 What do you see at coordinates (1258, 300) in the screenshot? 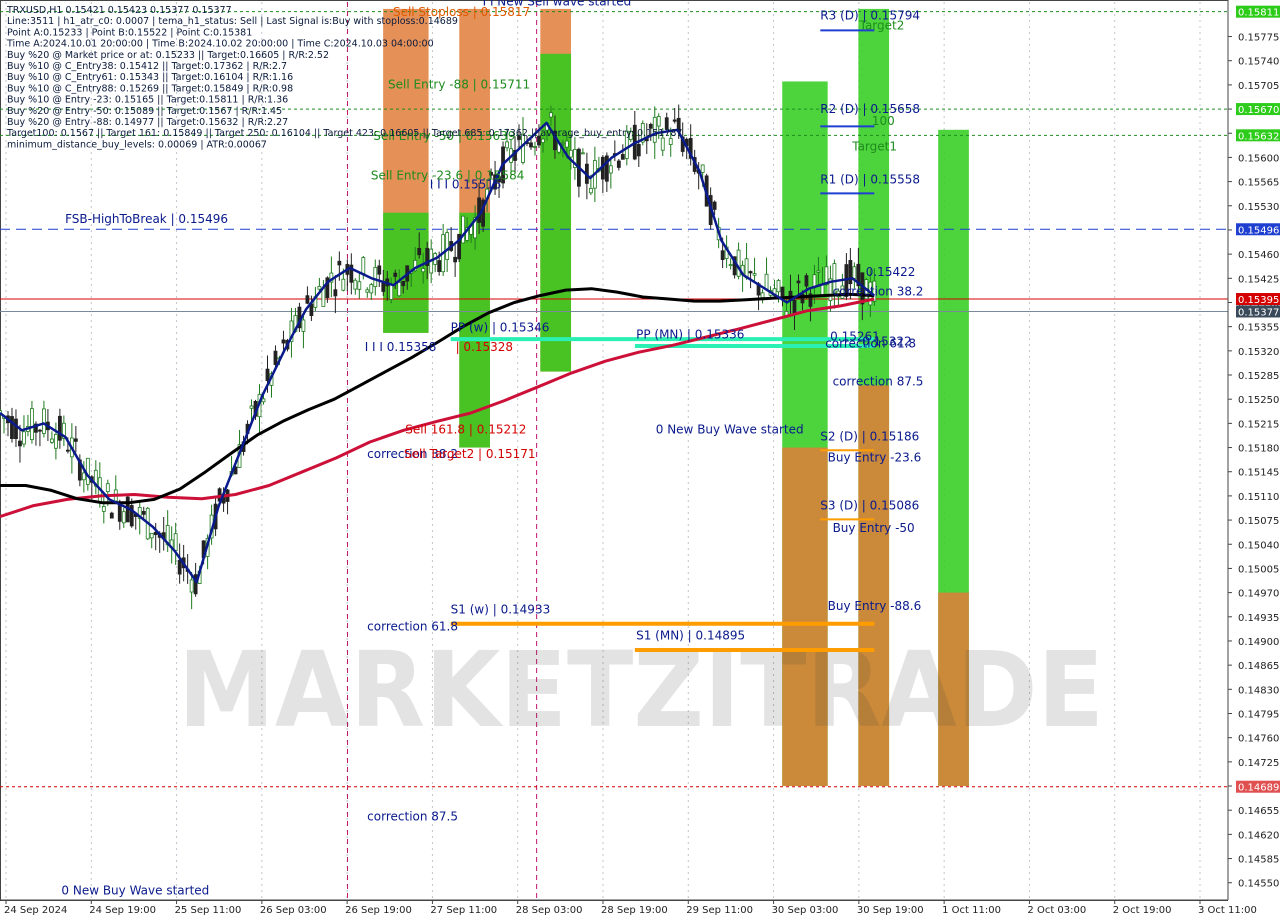
I see `price-tag-label: 0.15395` at bounding box center [1258, 300].